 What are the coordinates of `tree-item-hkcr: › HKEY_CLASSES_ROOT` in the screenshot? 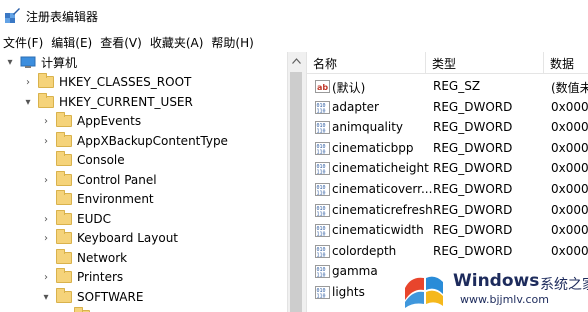 It's located at (106, 82).